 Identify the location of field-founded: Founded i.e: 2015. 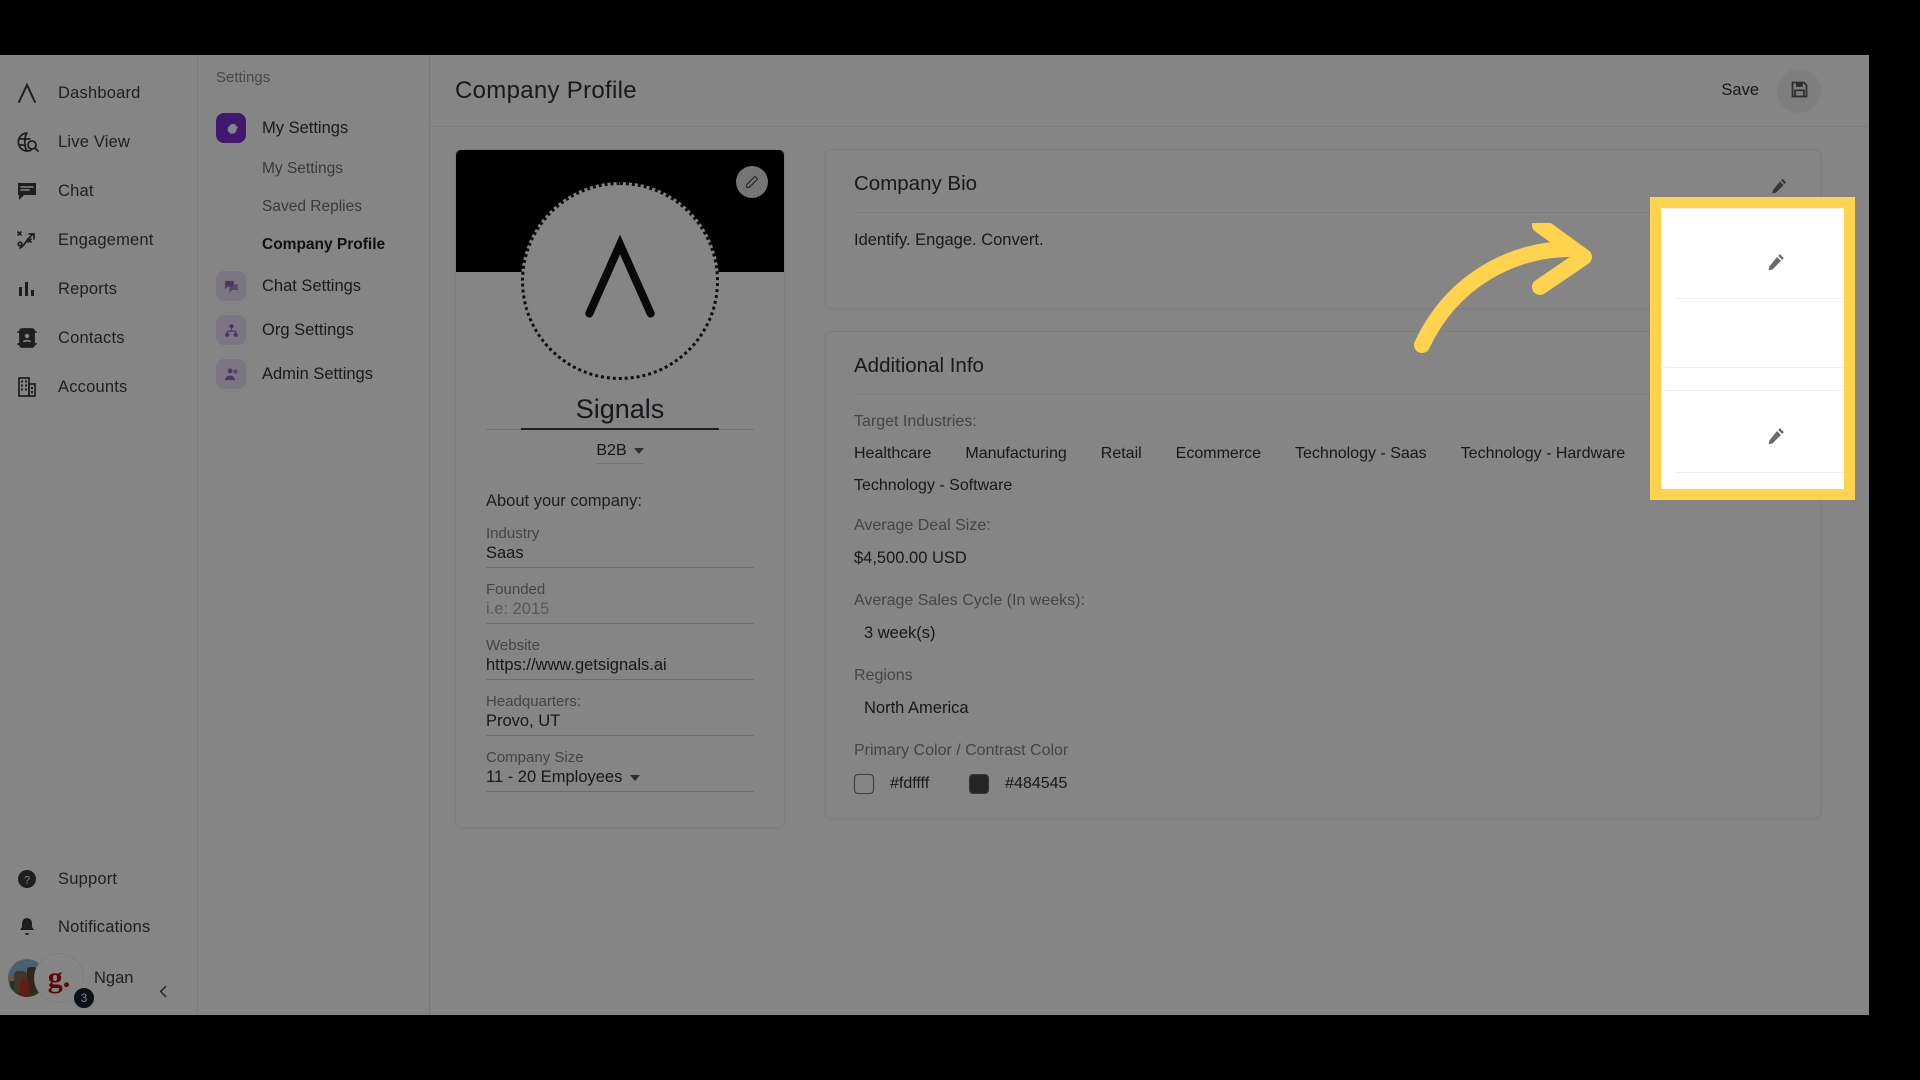
(620, 602).